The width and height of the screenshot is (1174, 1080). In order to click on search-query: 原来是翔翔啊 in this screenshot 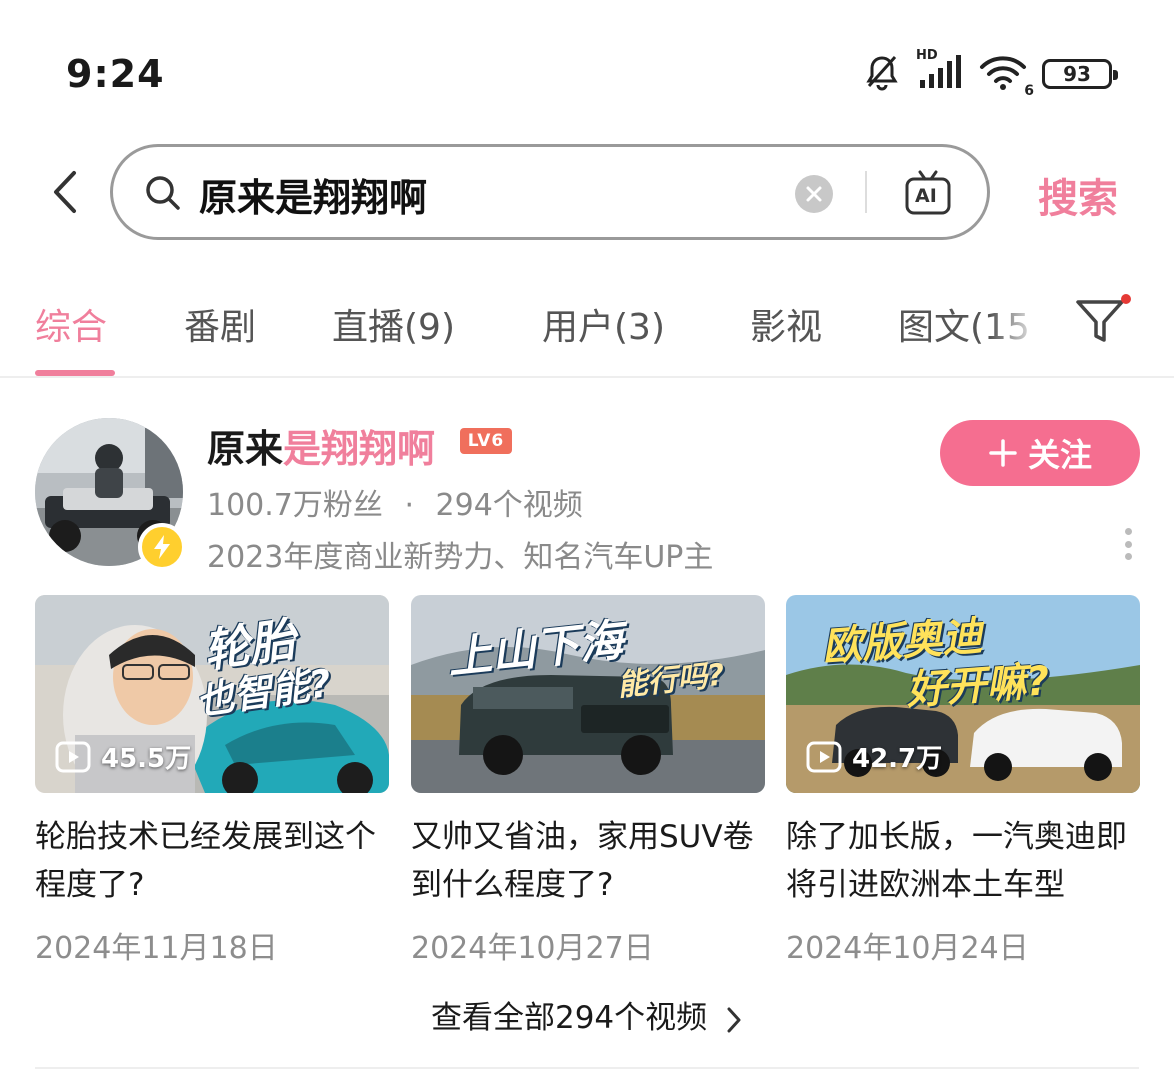, I will do `click(313, 194)`.